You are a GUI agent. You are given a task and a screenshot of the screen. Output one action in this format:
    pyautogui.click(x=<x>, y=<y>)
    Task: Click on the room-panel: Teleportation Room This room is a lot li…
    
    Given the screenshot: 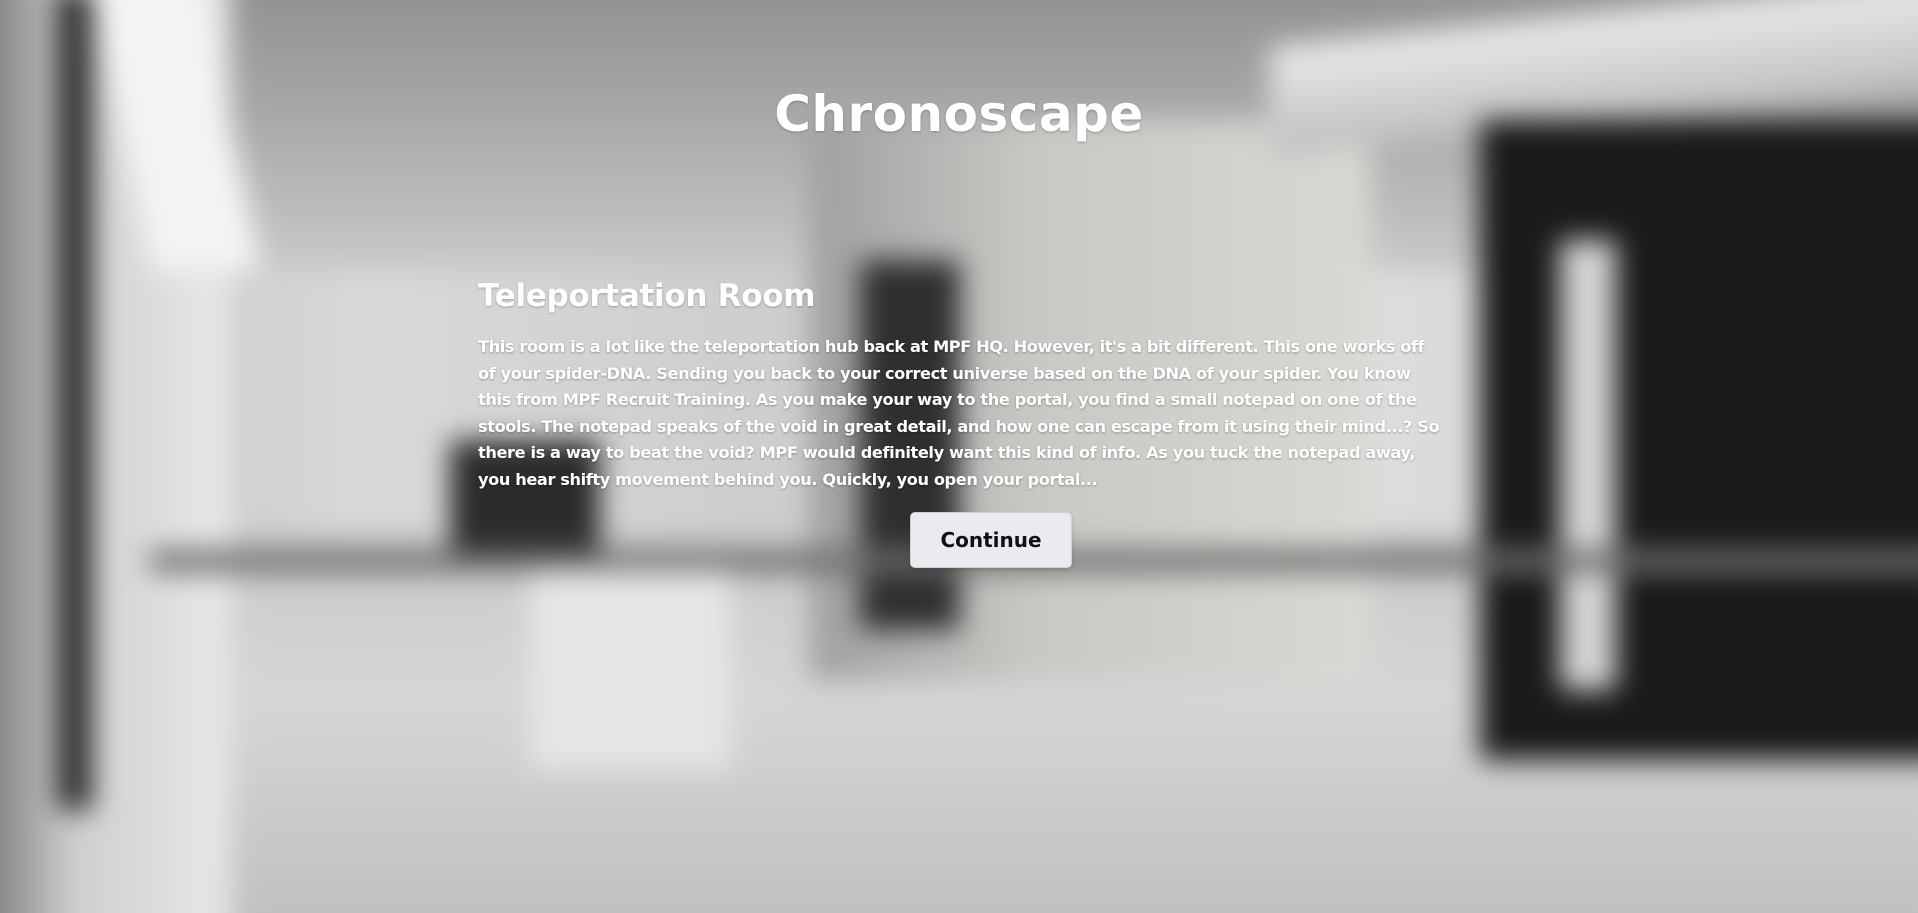 What is the action you would take?
    pyautogui.click(x=961, y=384)
    